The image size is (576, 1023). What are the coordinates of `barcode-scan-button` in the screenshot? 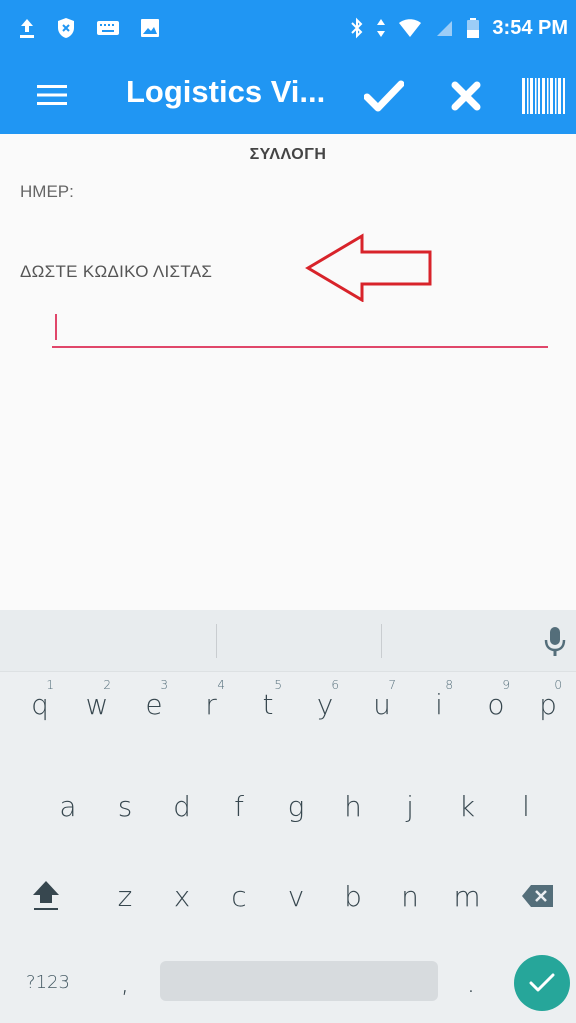 It's located at (543, 96).